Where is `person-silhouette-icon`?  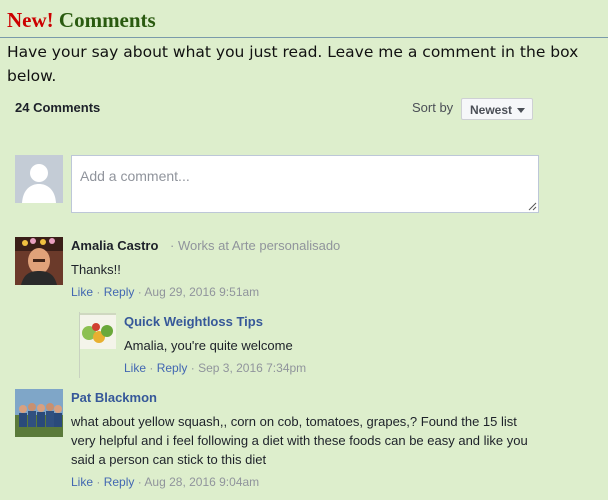
person-silhouette-icon is located at coordinates (39, 179).